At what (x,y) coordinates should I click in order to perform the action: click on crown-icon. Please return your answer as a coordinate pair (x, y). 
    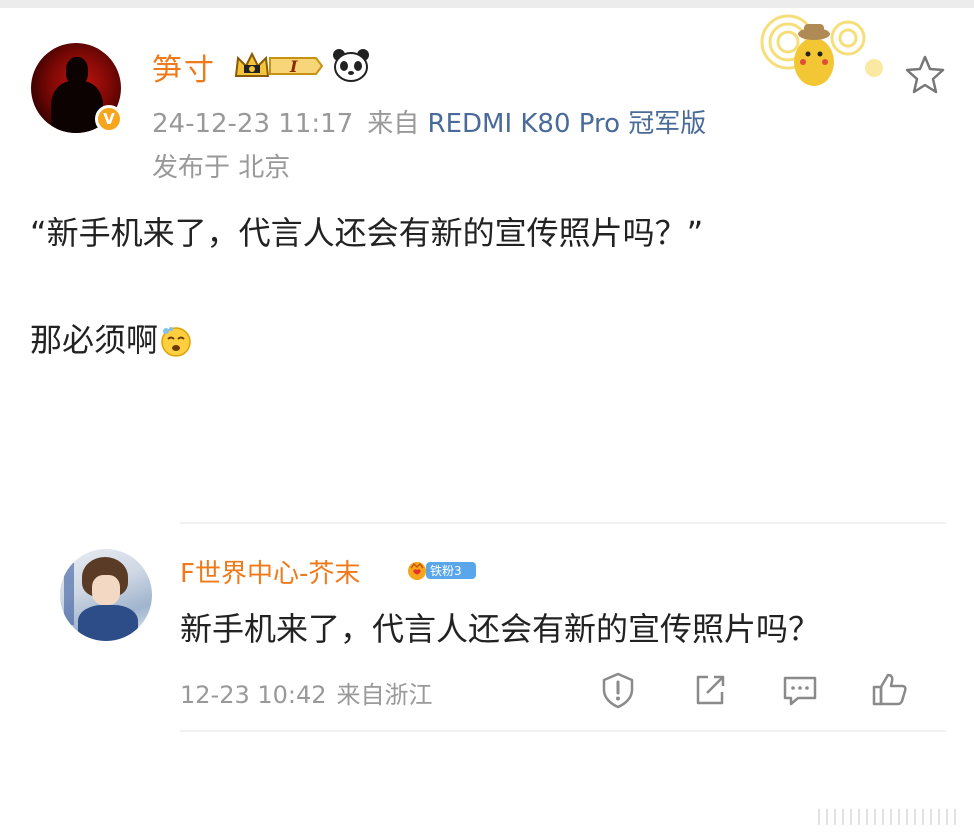
    Looking at the image, I should click on (252, 64).